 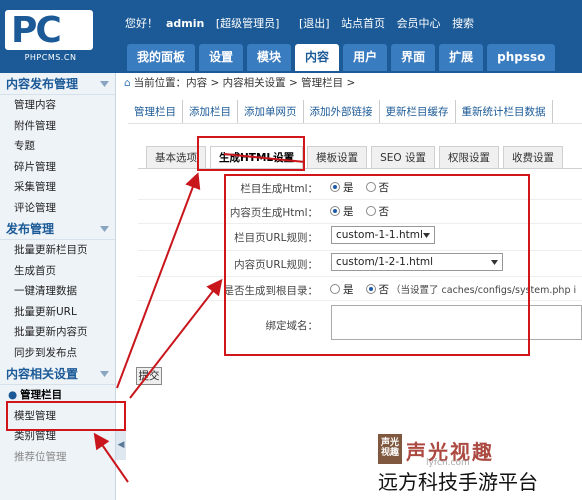 What do you see at coordinates (454, 450) in the screenshot?
I see `watermark-logo: 声光 视趣 声光视趣 lyfcn.com` at bounding box center [454, 450].